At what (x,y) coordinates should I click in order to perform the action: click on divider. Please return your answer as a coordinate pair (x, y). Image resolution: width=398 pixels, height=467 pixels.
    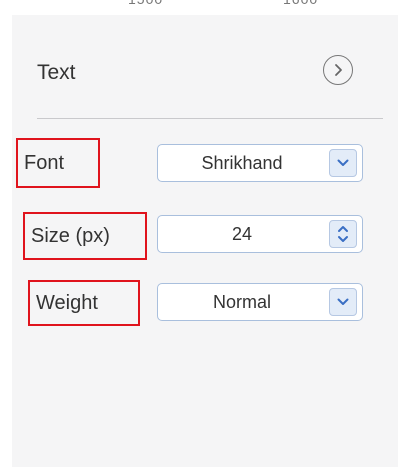
    Looking at the image, I should click on (210, 118).